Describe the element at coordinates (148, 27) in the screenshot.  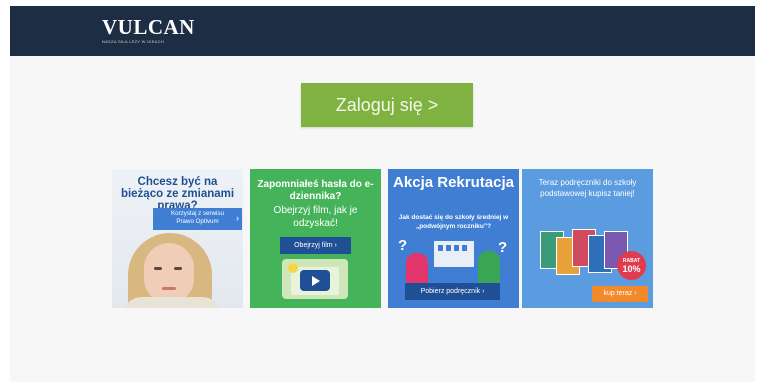
I see `logo-wordmark: VULCAN` at that location.